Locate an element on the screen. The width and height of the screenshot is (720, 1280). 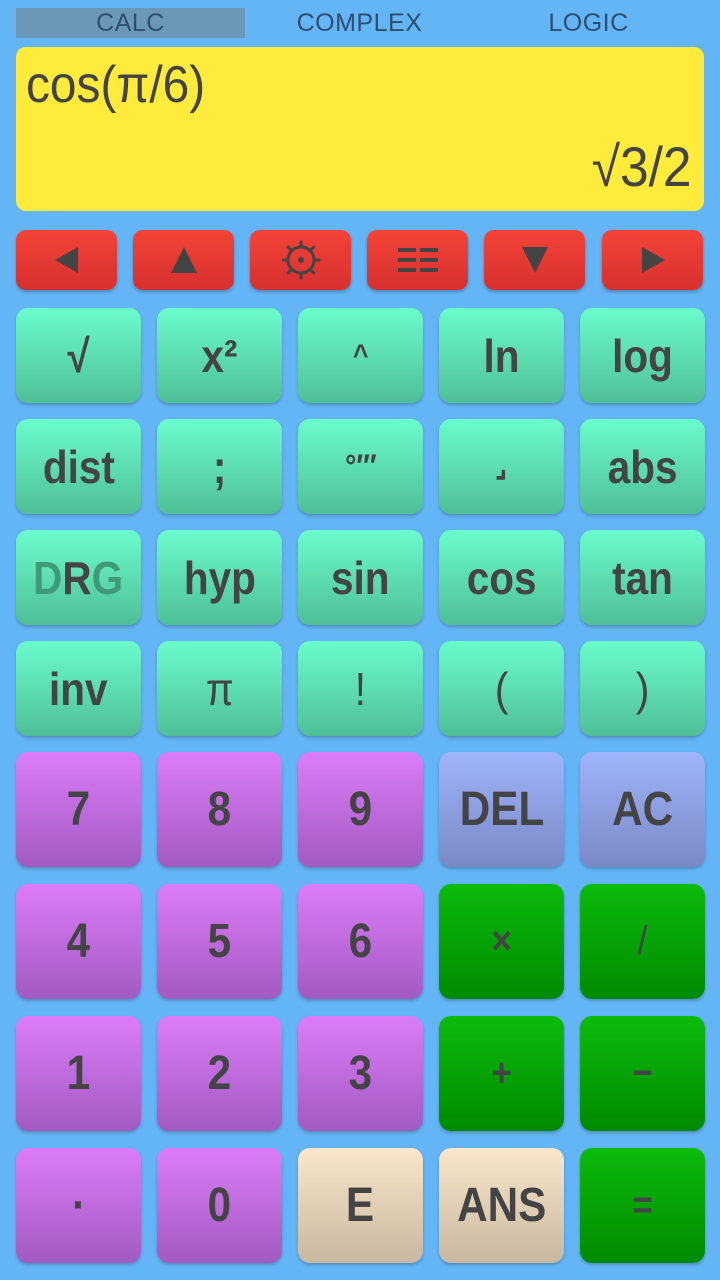
menu-button is located at coordinates (417, 260).